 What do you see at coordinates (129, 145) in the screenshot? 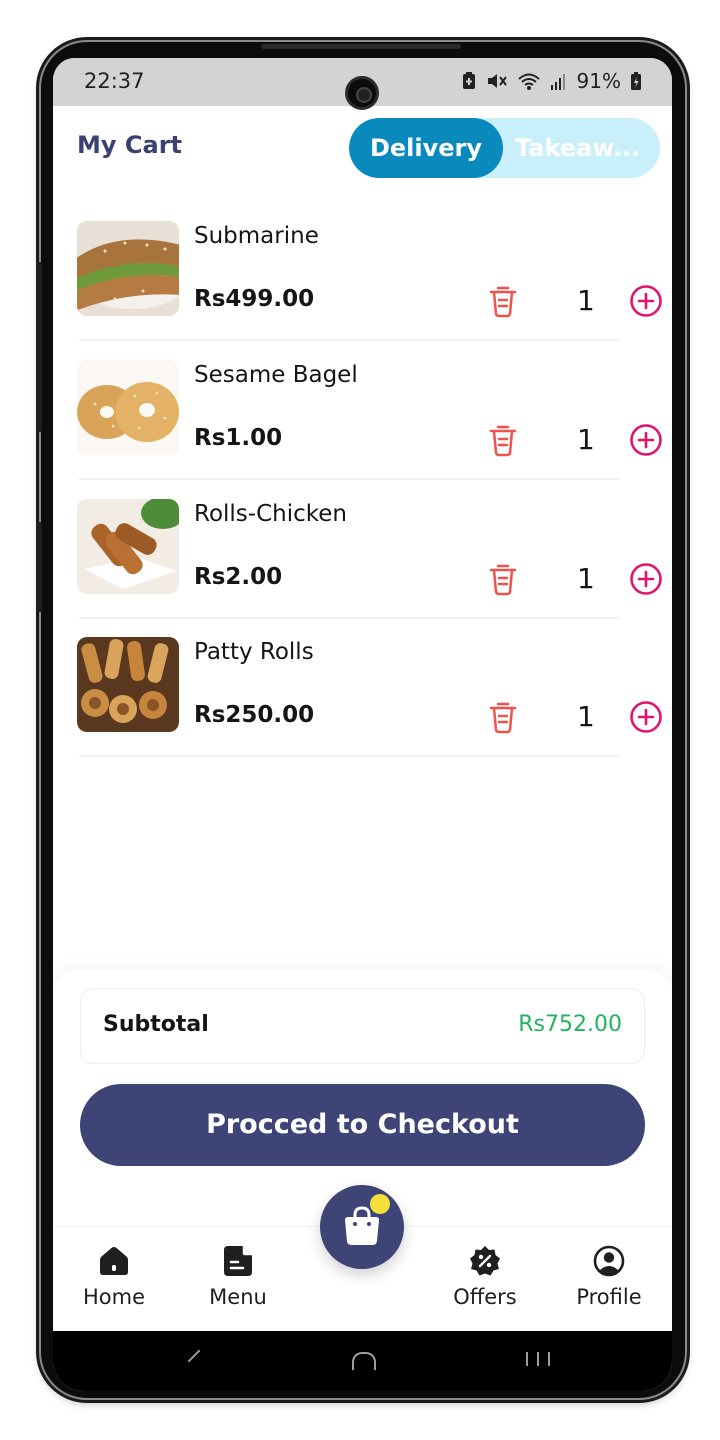
I see `page-title: My Cart` at bounding box center [129, 145].